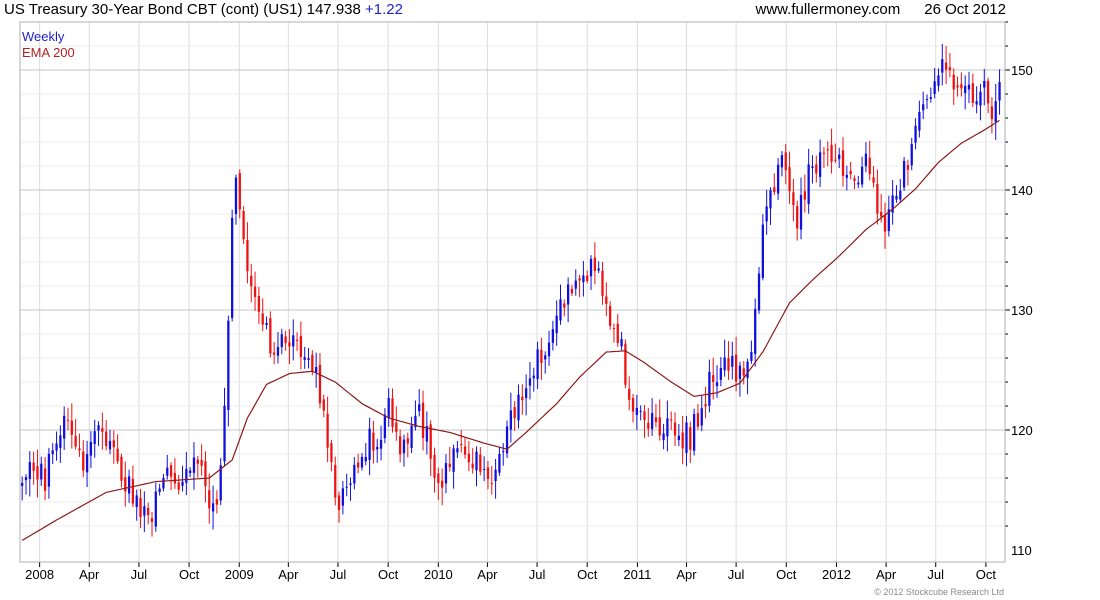  What do you see at coordinates (1022, 70) in the screenshot?
I see `y-tick-label: 150` at bounding box center [1022, 70].